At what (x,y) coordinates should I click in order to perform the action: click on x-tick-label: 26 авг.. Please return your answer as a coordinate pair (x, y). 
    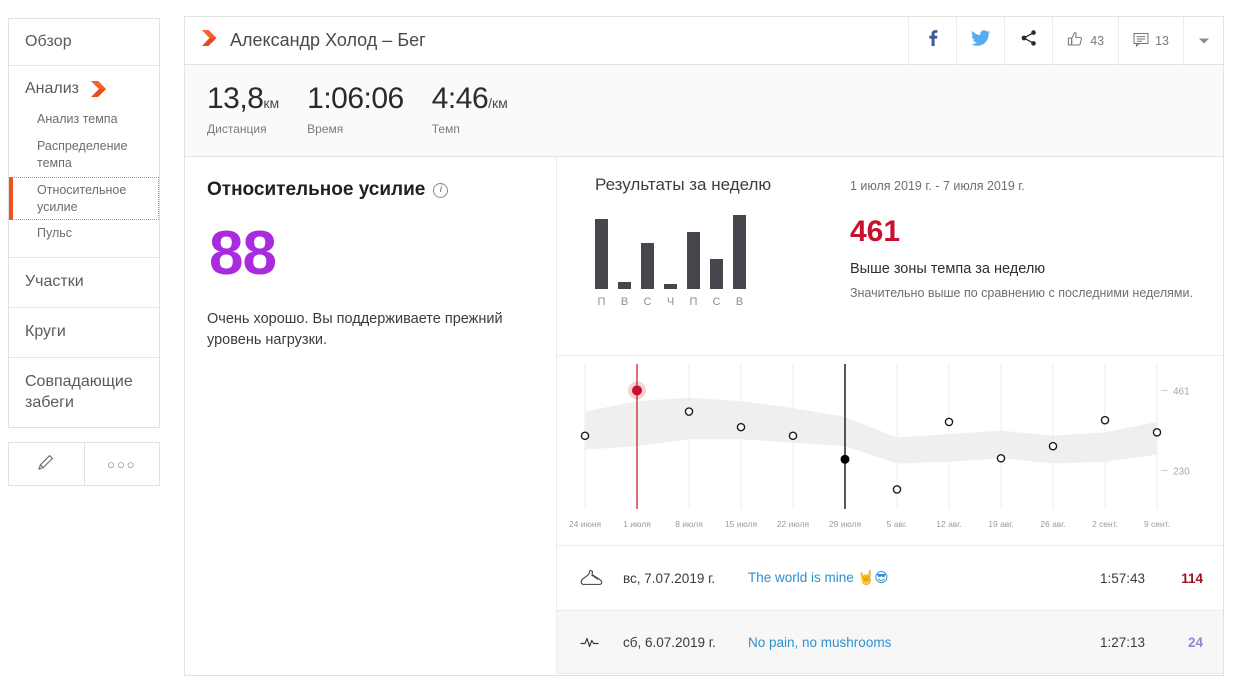
    Looking at the image, I should click on (1052, 524).